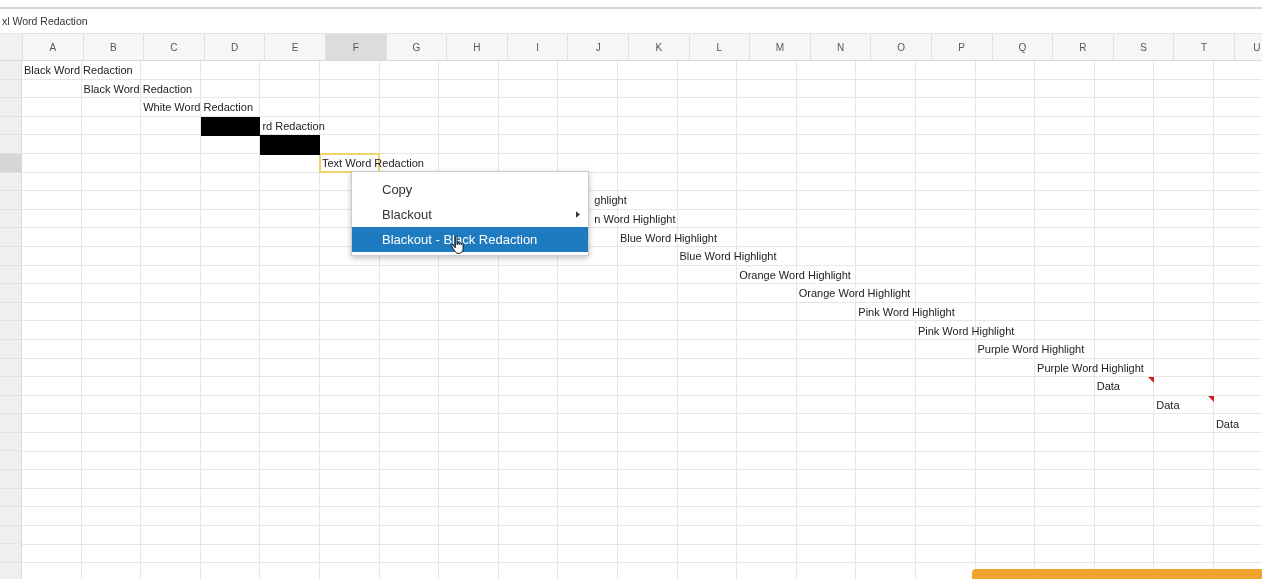  Describe the element at coordinates (635, 220) in the screenshot. I see `cell-text: n Word Highlight` at that location.